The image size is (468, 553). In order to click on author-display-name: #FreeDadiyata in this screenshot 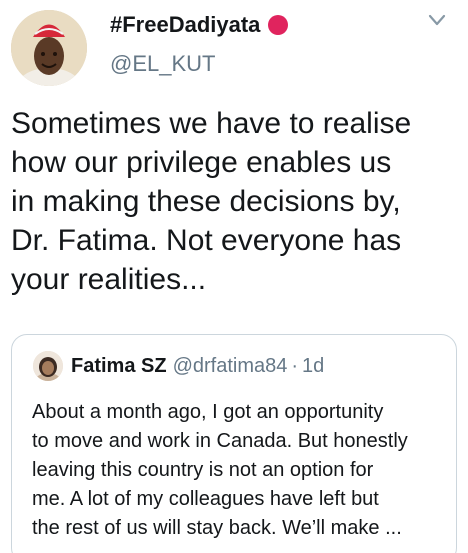, I will do `click(199, 25)`.